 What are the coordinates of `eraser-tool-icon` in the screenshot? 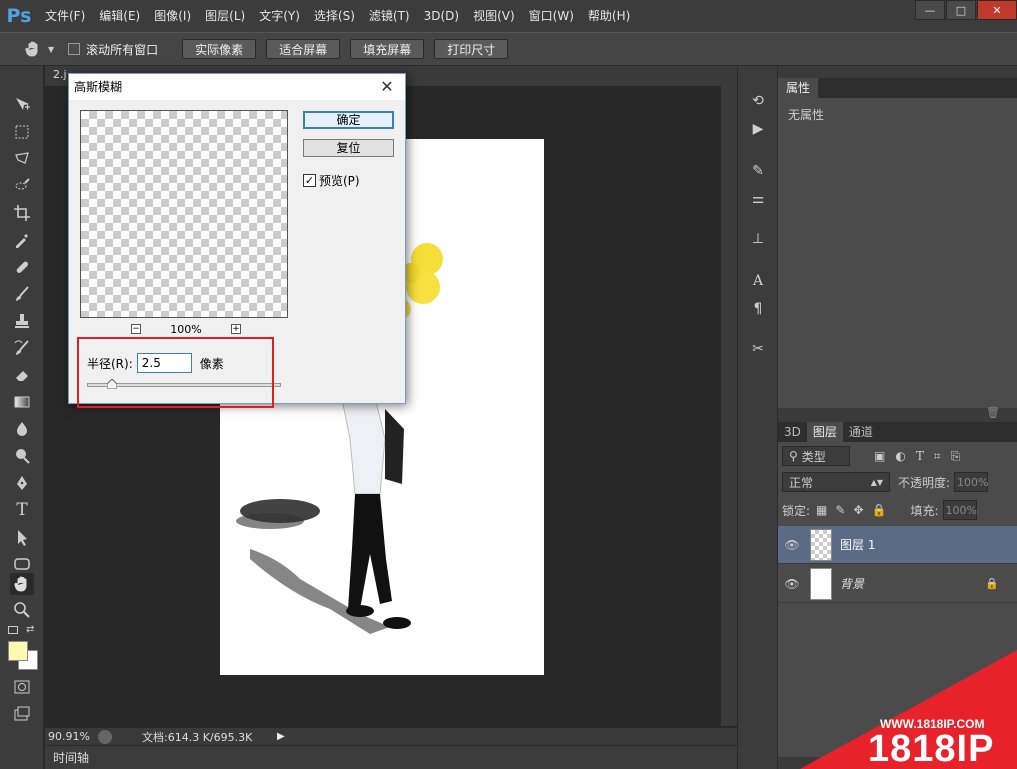 It's located at (22, 375).